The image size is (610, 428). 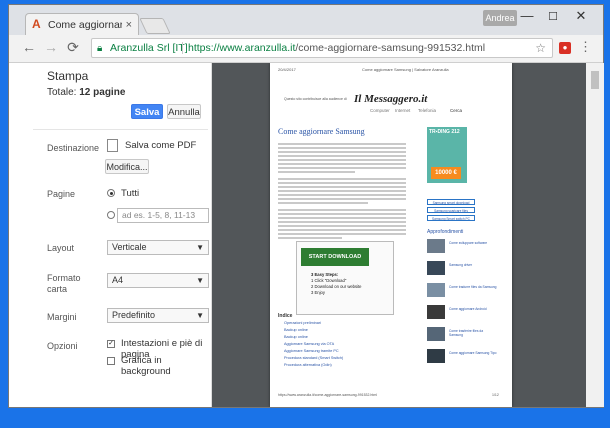 I want to click on related-item: Come tradurre files da Samsung, so click(x=462, y=290).